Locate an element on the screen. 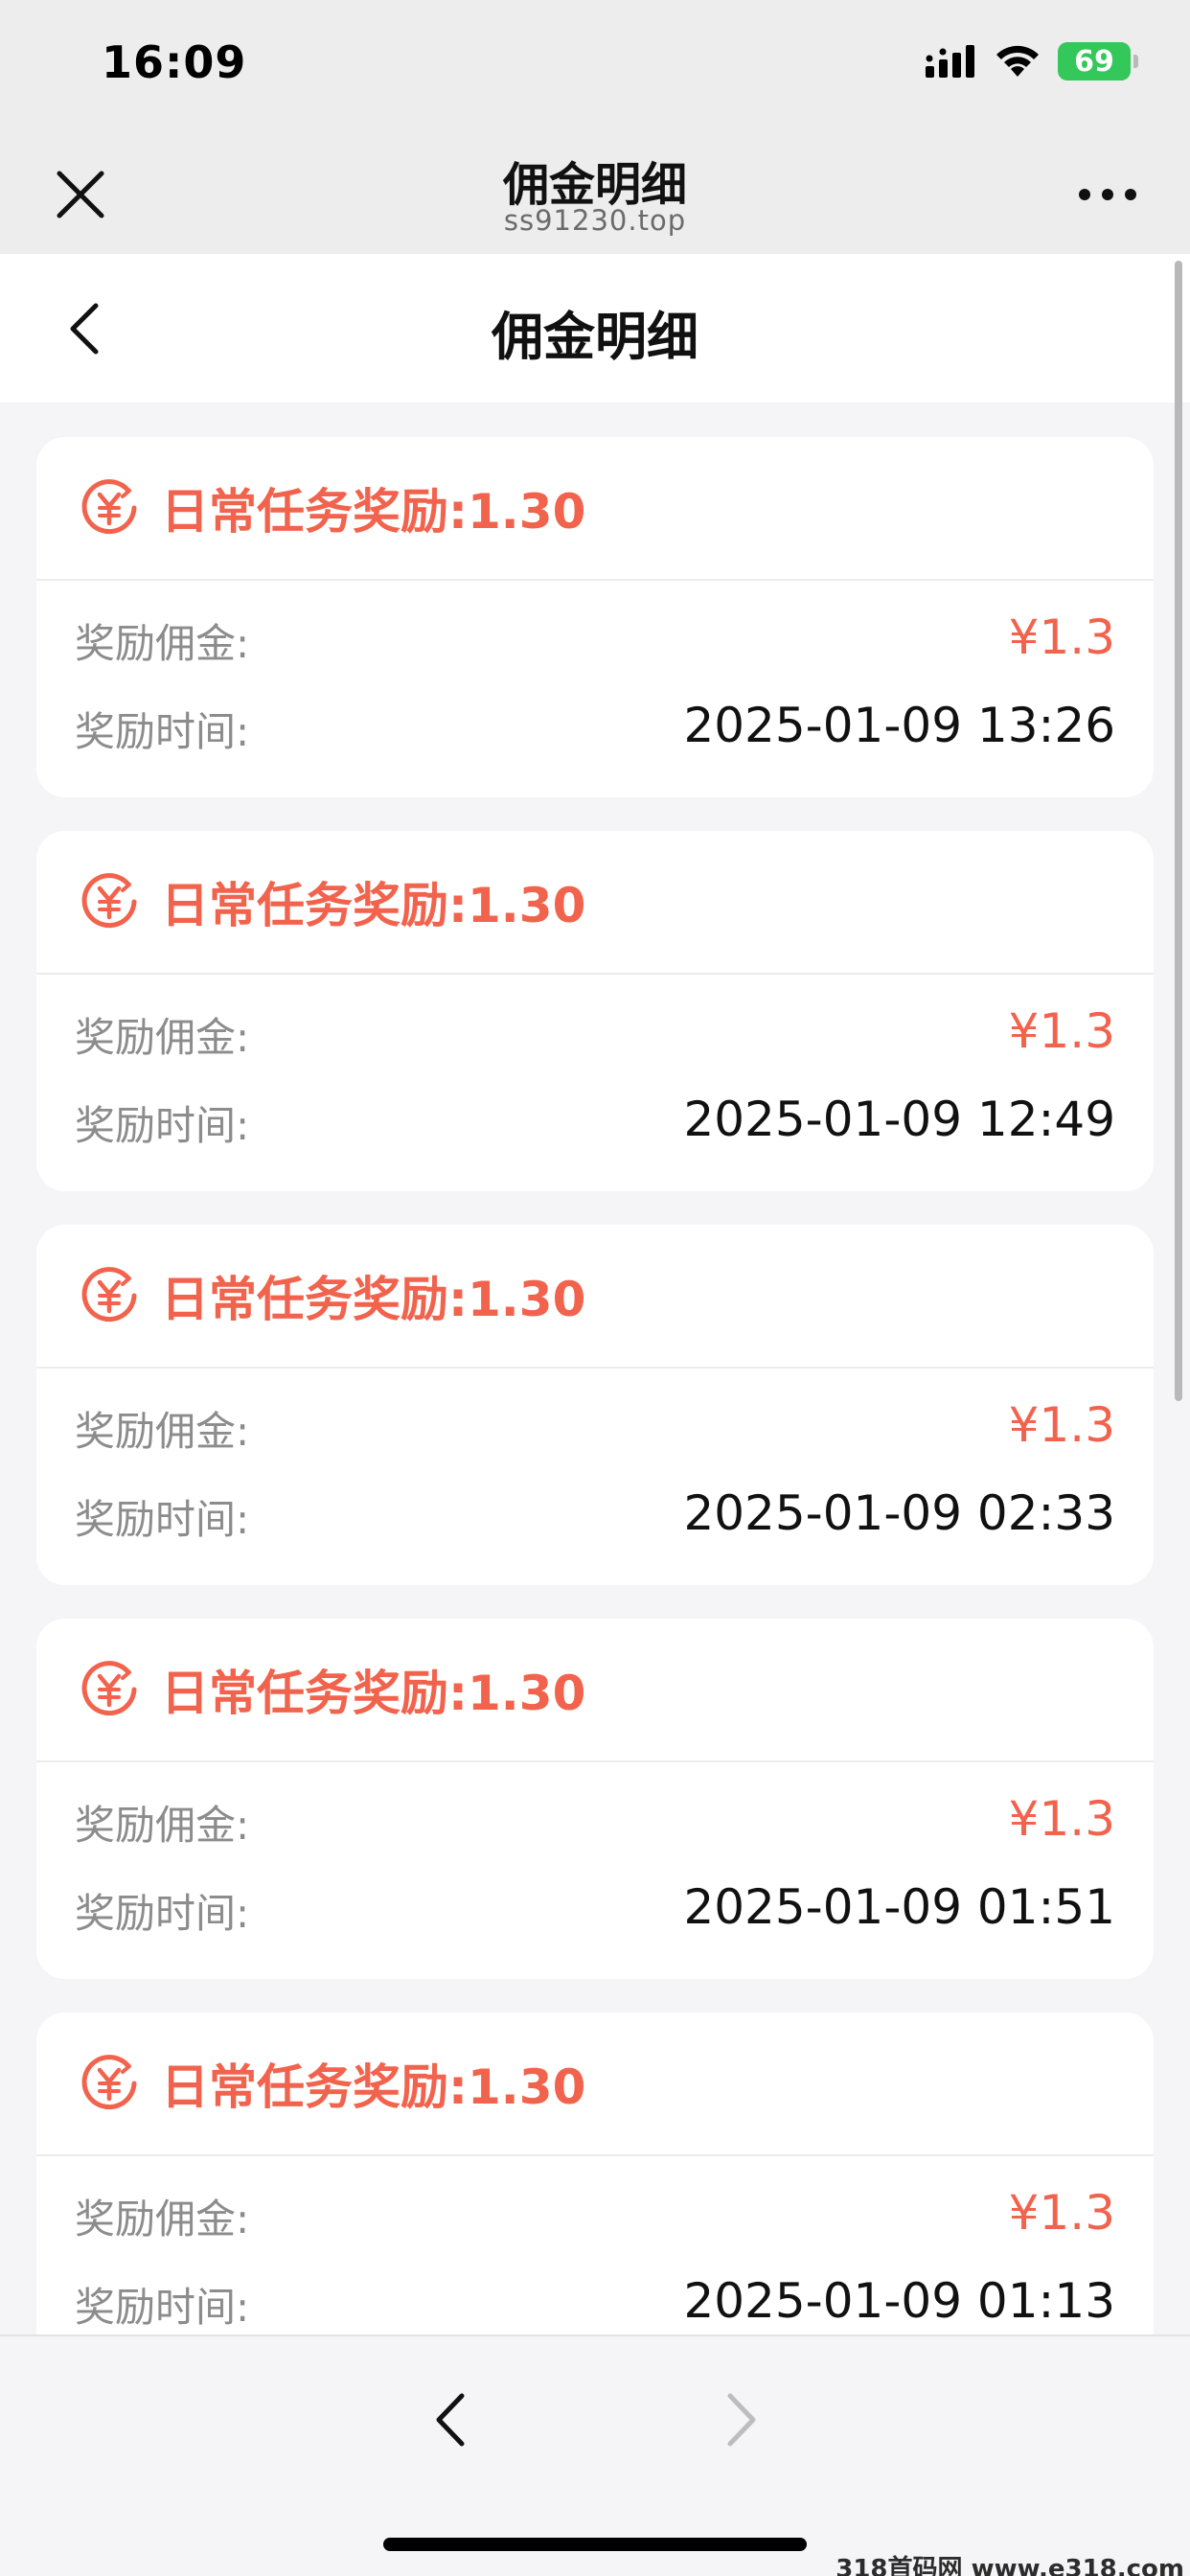 The image size is (1190, 2576). time-value: 2025-01-09 01:13 is located at coordinates (899, 2301).